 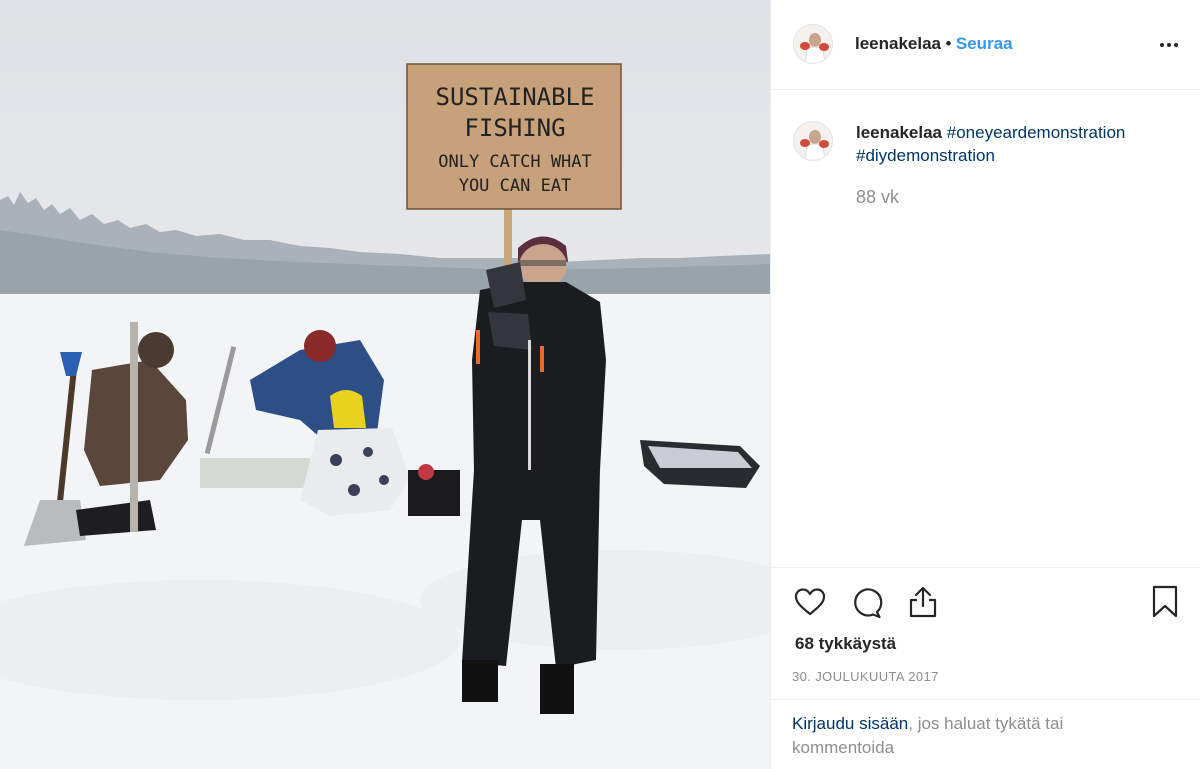 What do you see at coordinates (878, 197) in the screenshot?
I see `caption-time-ago: 88 vk` at bounding box center [878, 197].